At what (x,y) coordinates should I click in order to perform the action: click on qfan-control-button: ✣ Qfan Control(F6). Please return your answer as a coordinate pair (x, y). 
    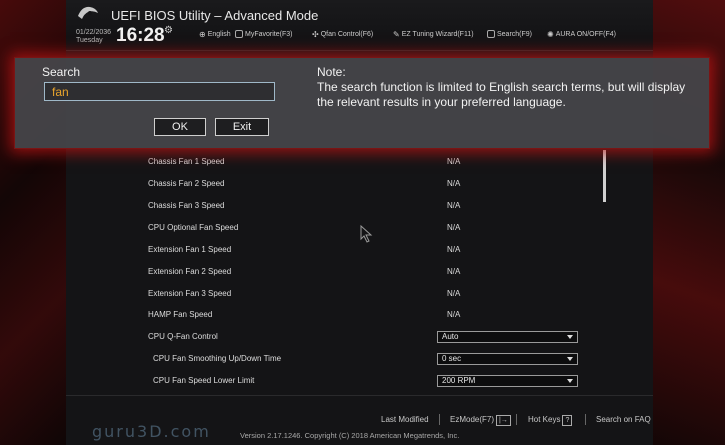
    Looking at the image, I should click on (342, 34).